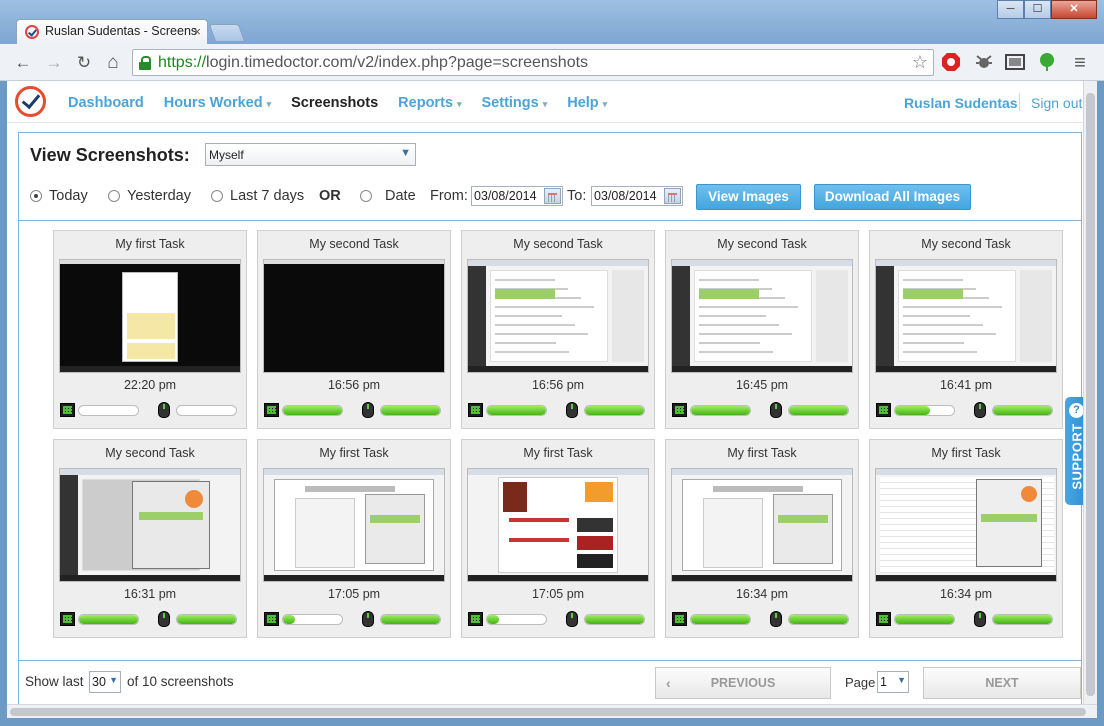 This screenshot has width=1104, height=726. What do you see at coordinates (577, 196) in the screenshot?
I see `label-to: To:` at bounding box center [577, 196].